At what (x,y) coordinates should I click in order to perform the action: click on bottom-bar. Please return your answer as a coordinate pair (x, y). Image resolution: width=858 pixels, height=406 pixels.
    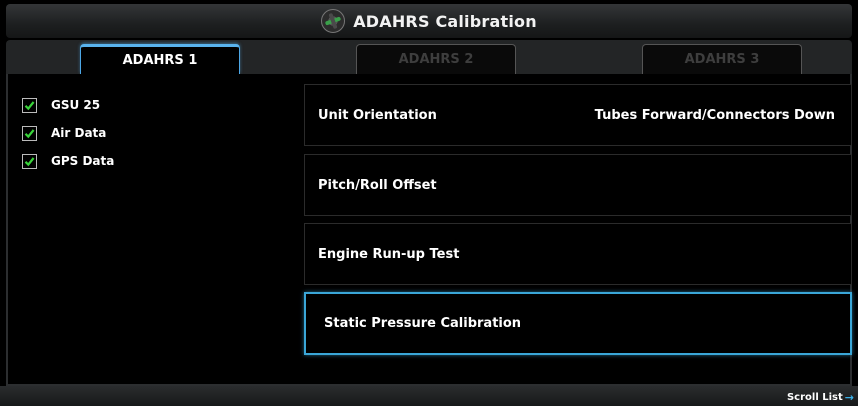
    Looking at the image, I should click on (429, 396).